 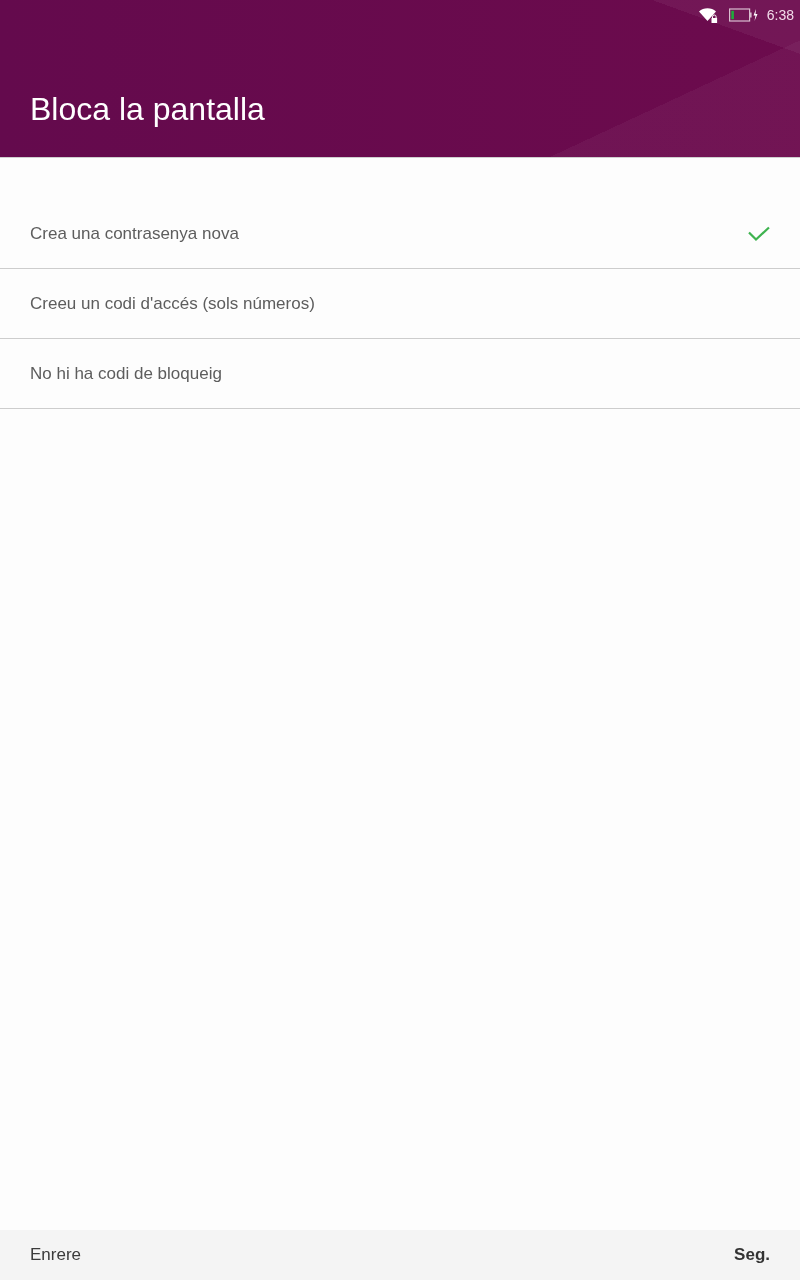 I want to click on wifi-lock-icon, so click(x=708, y=15).